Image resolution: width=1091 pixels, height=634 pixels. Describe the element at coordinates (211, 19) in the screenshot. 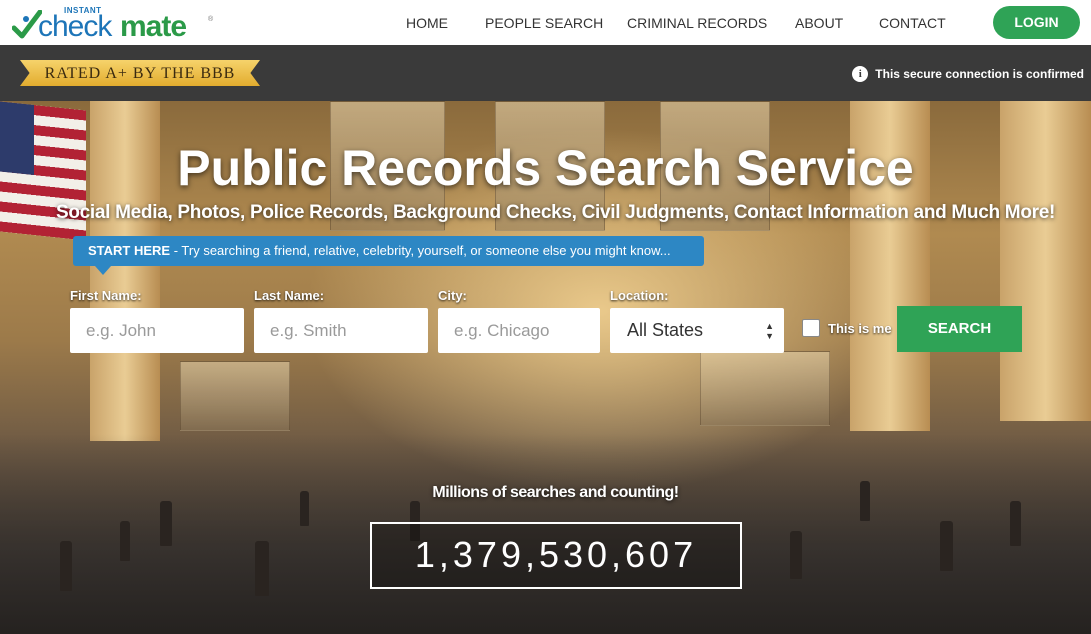

I see `logo-registered-mark: ®` at that location.